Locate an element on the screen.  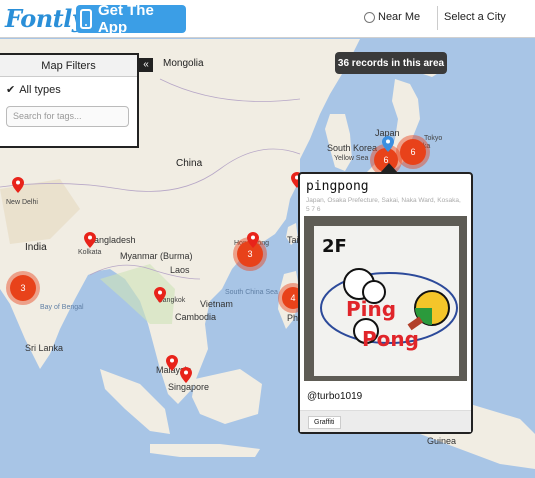
fontly-logo: Fontly is located at coordinates (45, 18).